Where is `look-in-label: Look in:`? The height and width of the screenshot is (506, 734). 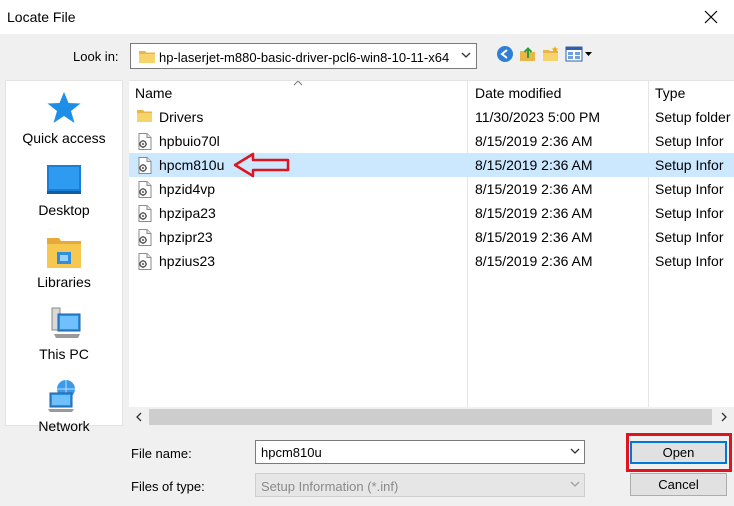
look-in-label: Look in: is located at coordinates (96, 56).